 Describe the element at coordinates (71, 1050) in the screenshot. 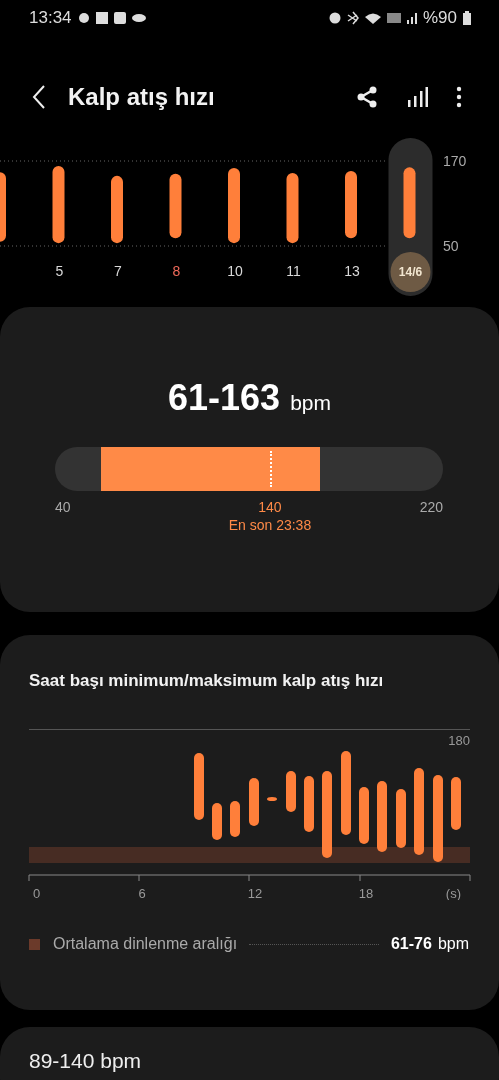

I see `record-range: 89-140 bpm` at that location.